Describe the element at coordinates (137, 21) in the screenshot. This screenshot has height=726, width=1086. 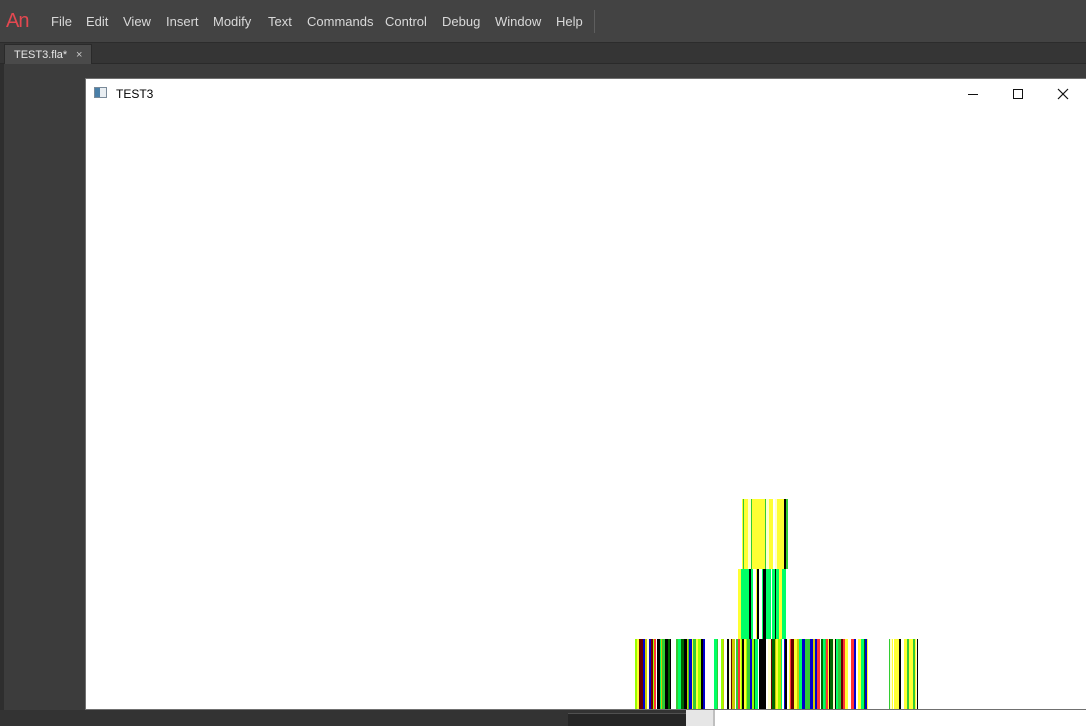
I see `menu-view: View` at that location.